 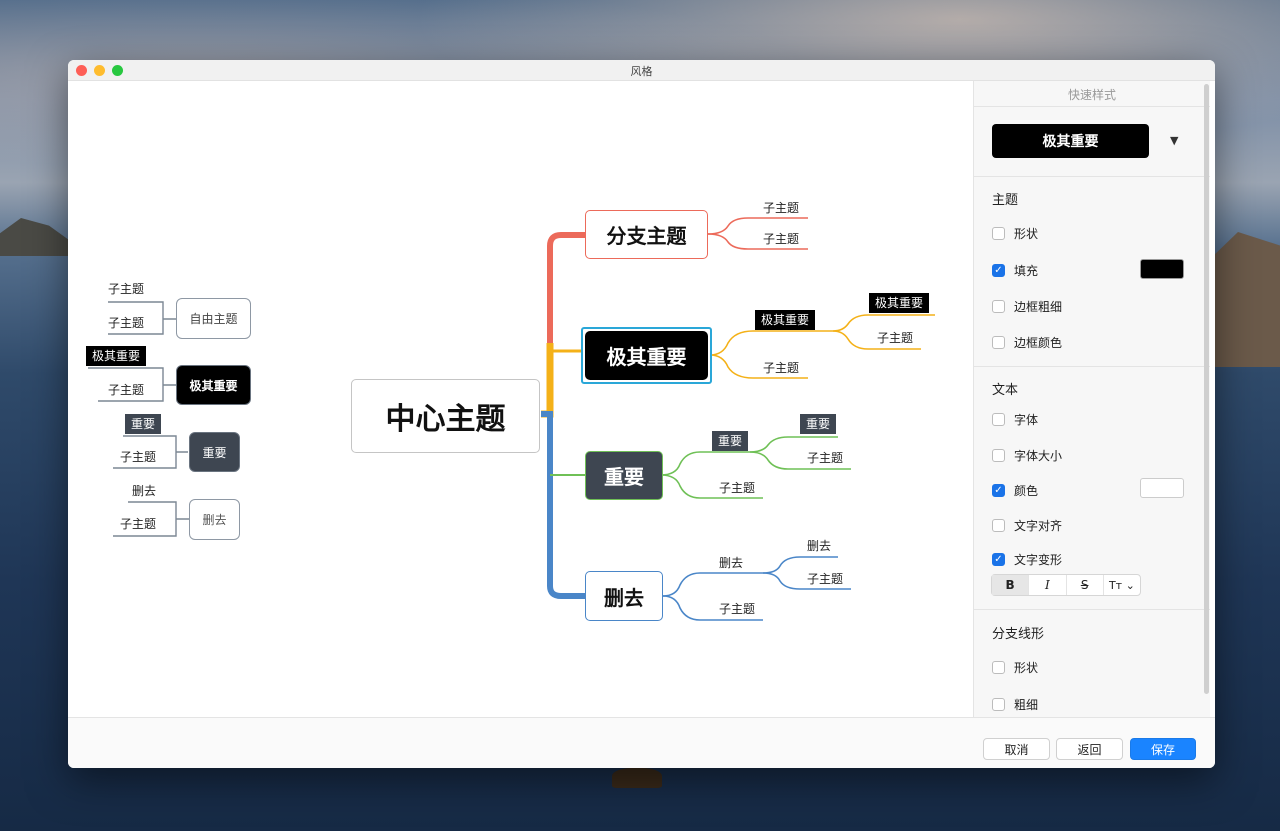 I want to click on option-color: ✓ 颜色, so click(x=1015, y=490).